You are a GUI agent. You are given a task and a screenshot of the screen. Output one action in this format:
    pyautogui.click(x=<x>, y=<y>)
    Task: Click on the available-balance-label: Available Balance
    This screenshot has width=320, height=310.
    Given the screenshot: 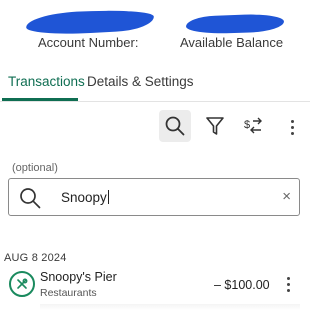 What is the action you would take?
    pyautogui.click(x=232, y=42)
    